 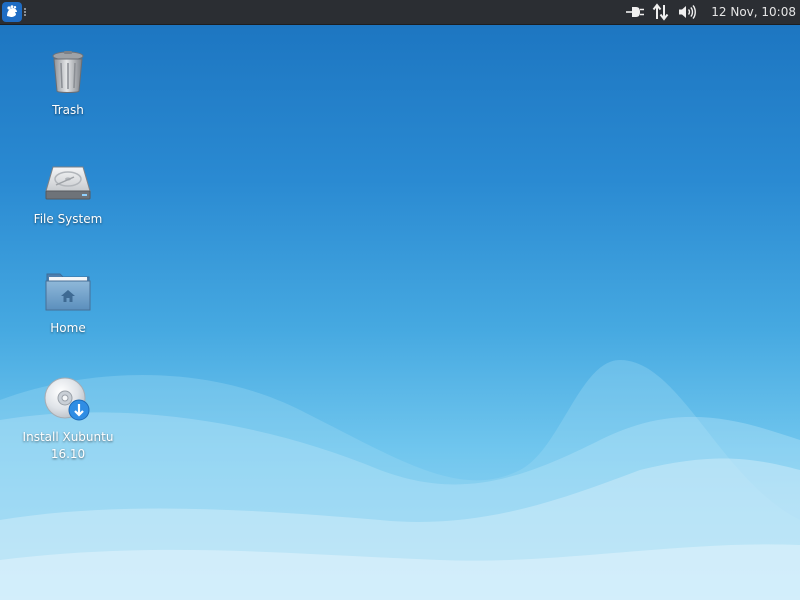 What do you see at coordinates (710, 12) in the screenshot?
I see `system-tray: 12 Nov, 10:08` at bounding box center [710, 12].